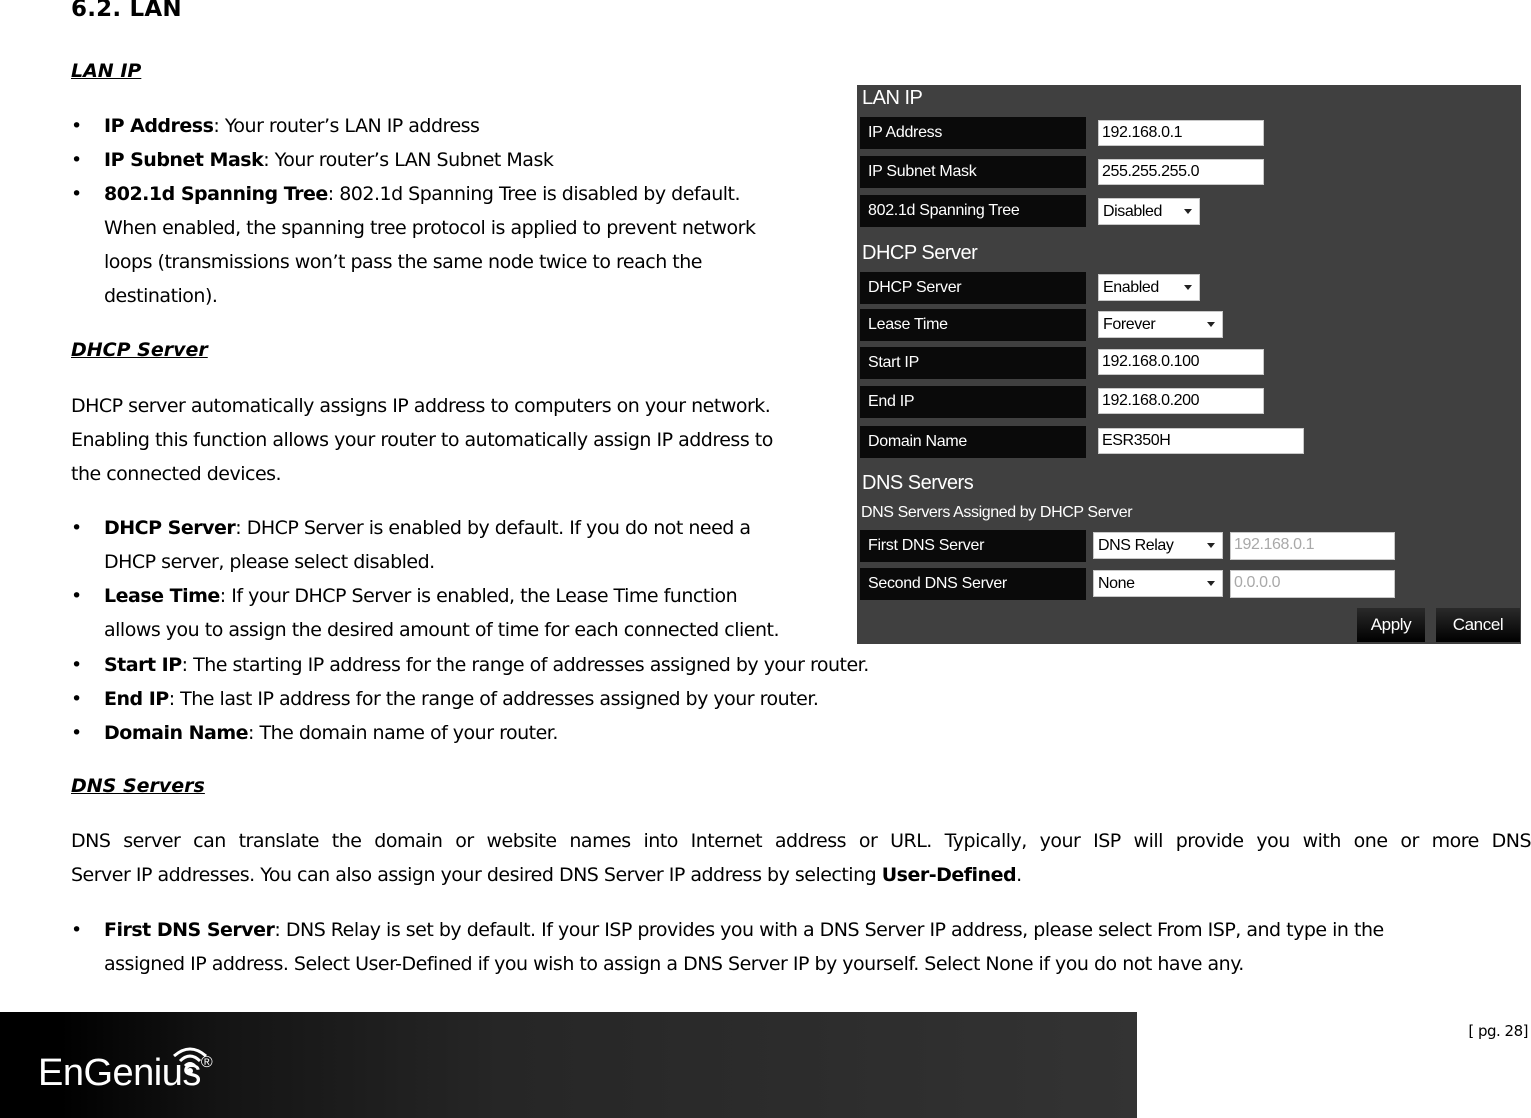 Image resolution: width=1531 pixels, height=1118 pixels. Describe the element at coordinates (918, 483) in the screenshot. I see `panel-dns-title: DNS Servers` at that location.